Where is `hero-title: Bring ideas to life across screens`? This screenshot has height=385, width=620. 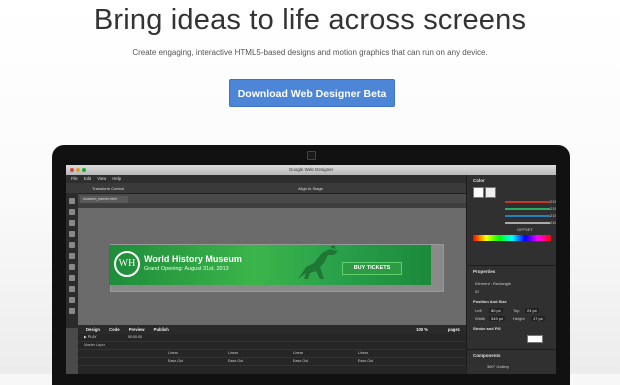 hero-title: Bring ideas to life across screens is located at coordinates (310, 20).